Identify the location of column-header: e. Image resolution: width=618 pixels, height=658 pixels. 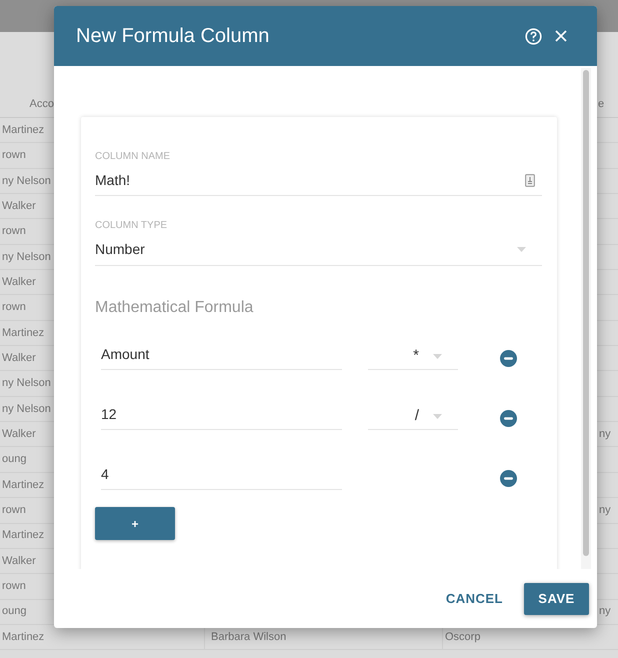
(600, 104).